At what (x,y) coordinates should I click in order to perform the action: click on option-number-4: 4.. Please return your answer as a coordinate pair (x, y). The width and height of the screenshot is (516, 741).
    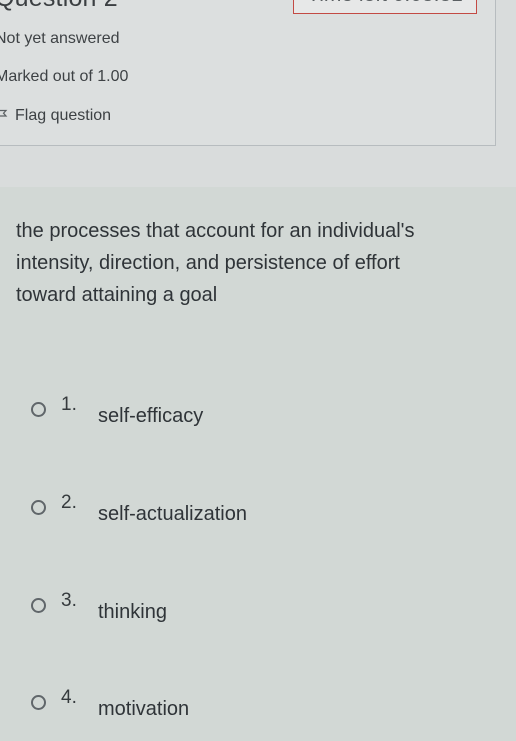
    Looking at the image, I should click on (69, 697).